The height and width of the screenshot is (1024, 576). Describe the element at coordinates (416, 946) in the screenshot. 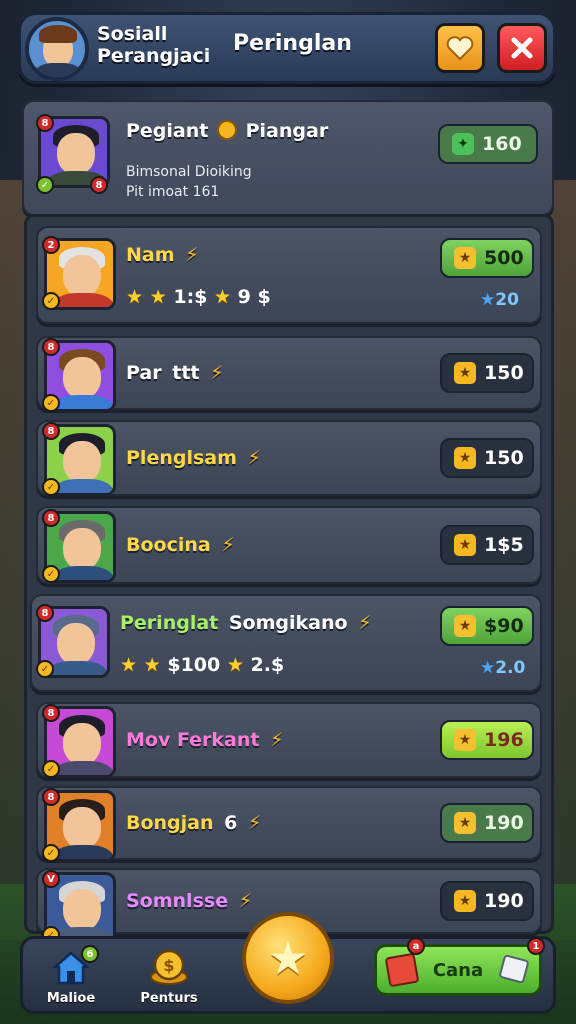

I see `cta-badge: a` at that location.